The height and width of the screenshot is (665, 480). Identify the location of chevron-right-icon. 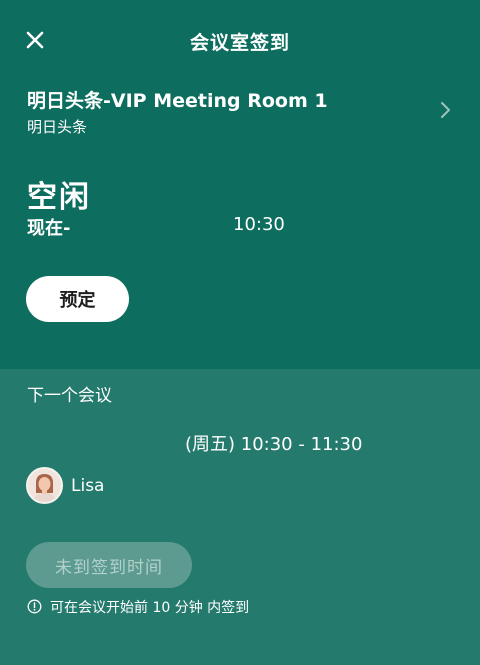
(445, 110).